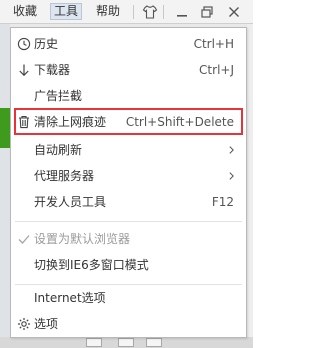 The image size is (320, 348). What do you see at coordinates (24, 44) in the screenshot?
I see `clock-icon` at bounding box center [24, 44].